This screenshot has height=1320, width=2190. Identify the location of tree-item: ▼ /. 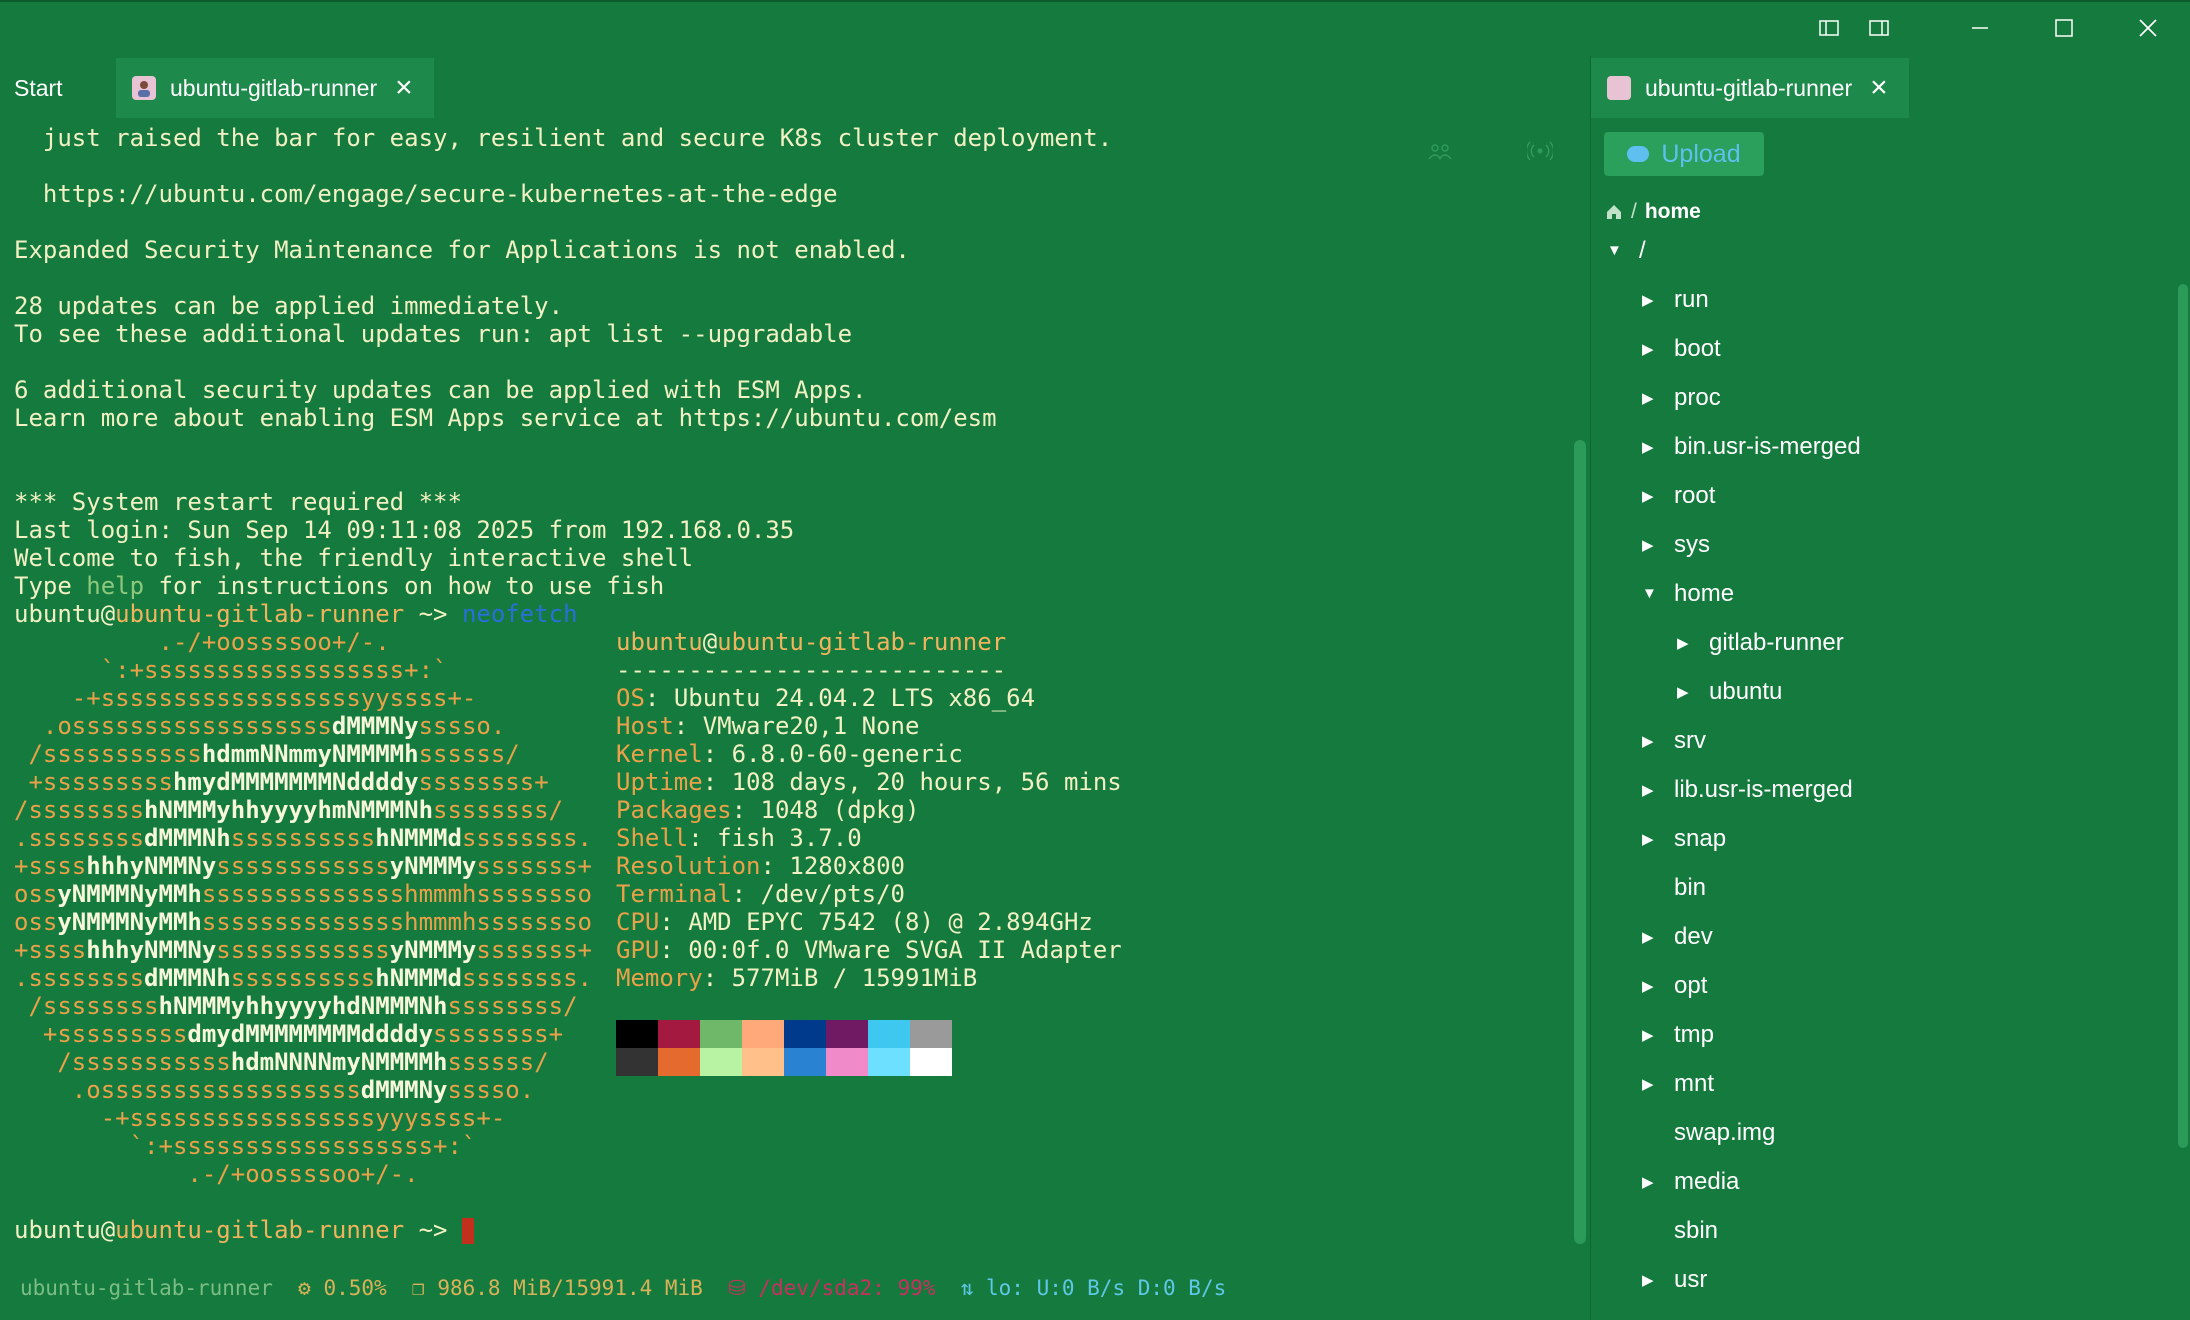
(1626, 250).